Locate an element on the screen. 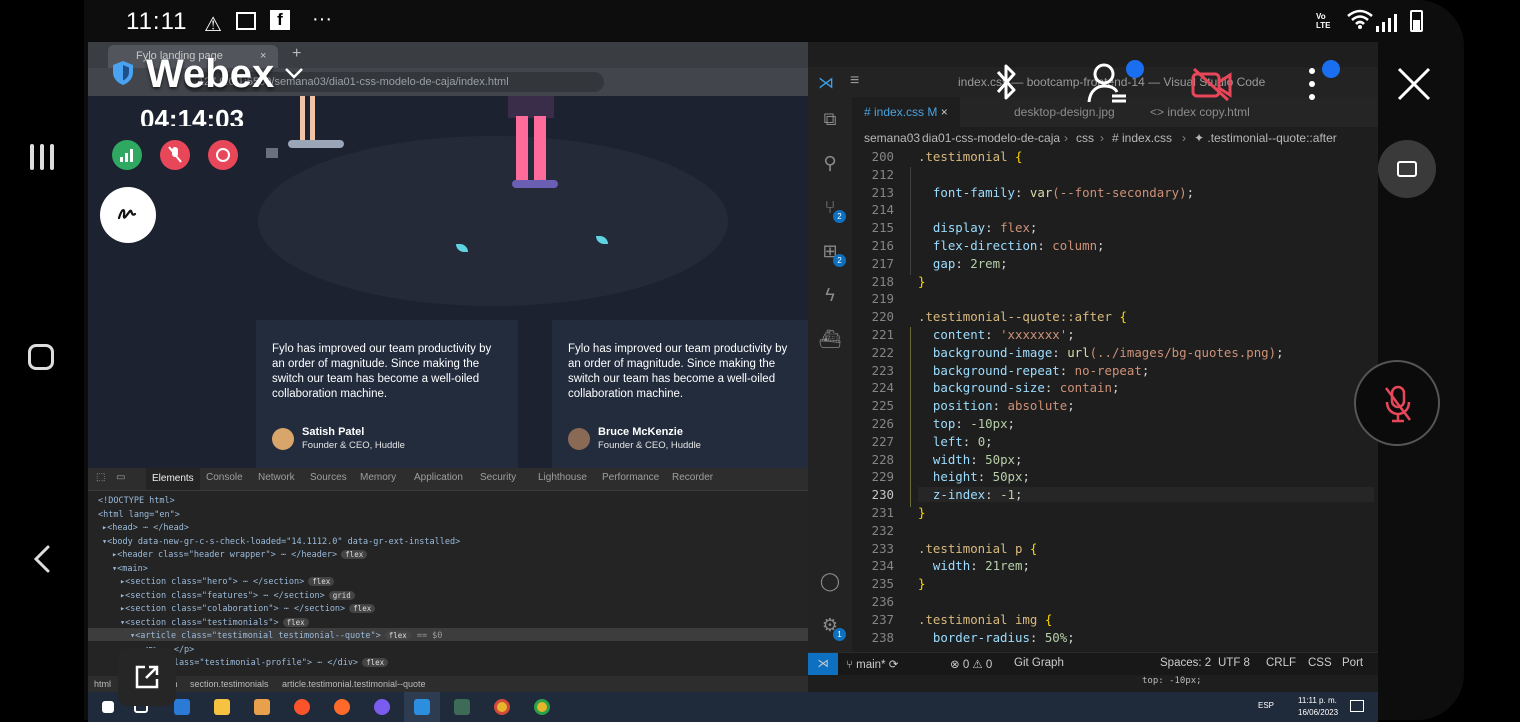 This screenshot has height=722, width=1520. brave-icon is located at coordinates (302, 707).